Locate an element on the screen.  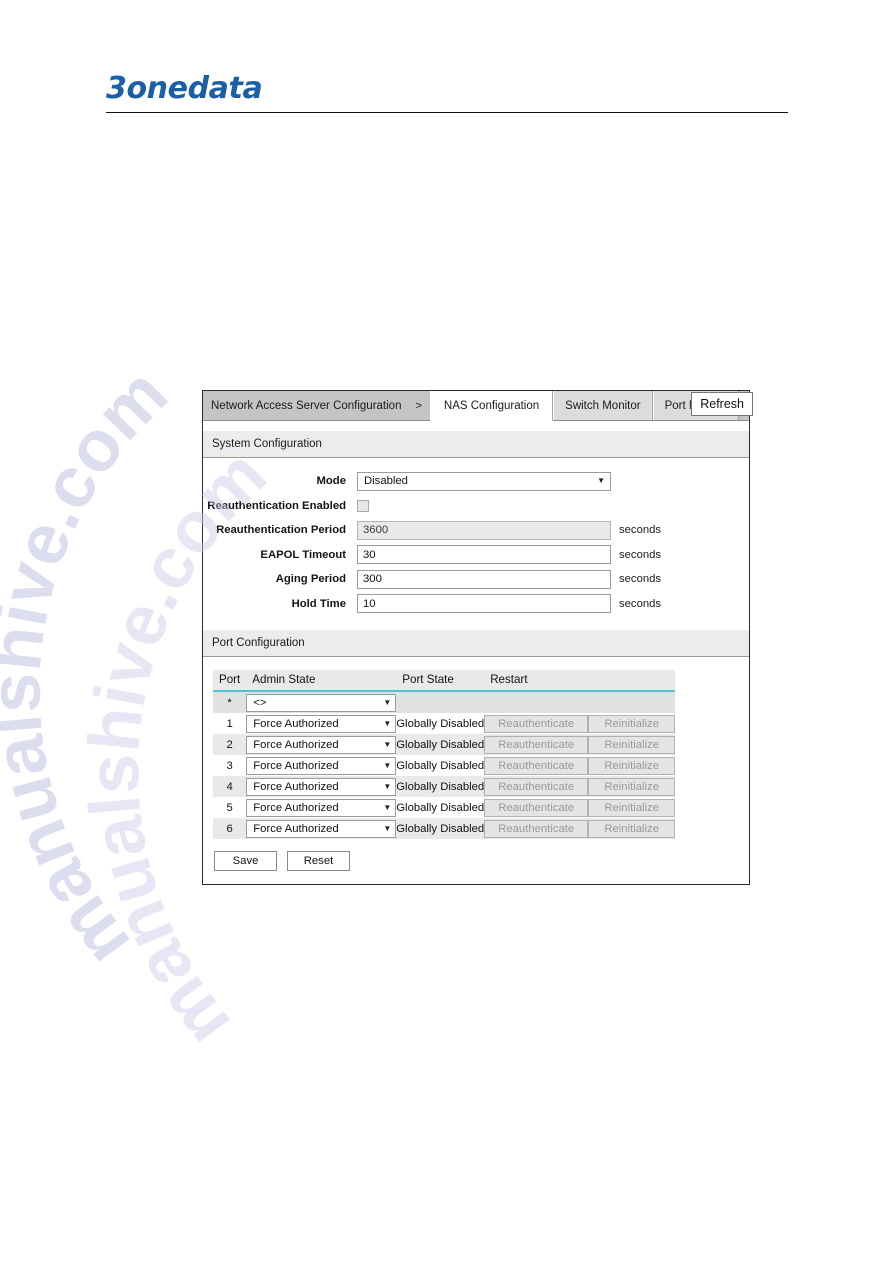
reauthenticate-button-port-3: Reauthenticate is located at coordinates (536, 765).